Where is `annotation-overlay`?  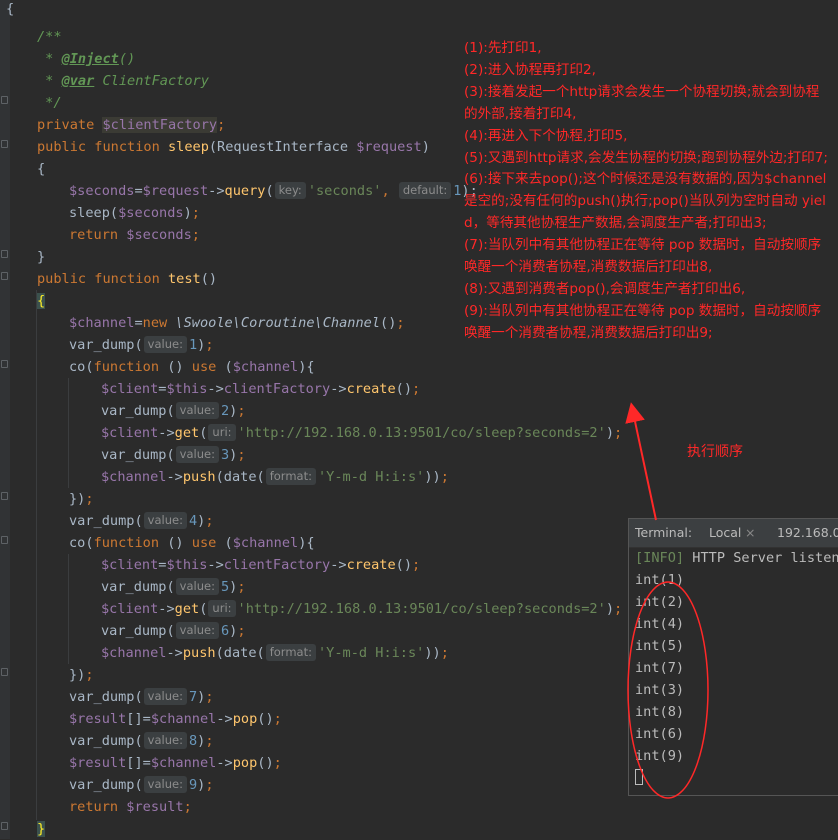 annotation-overlay is located at coordinates (667, 600).